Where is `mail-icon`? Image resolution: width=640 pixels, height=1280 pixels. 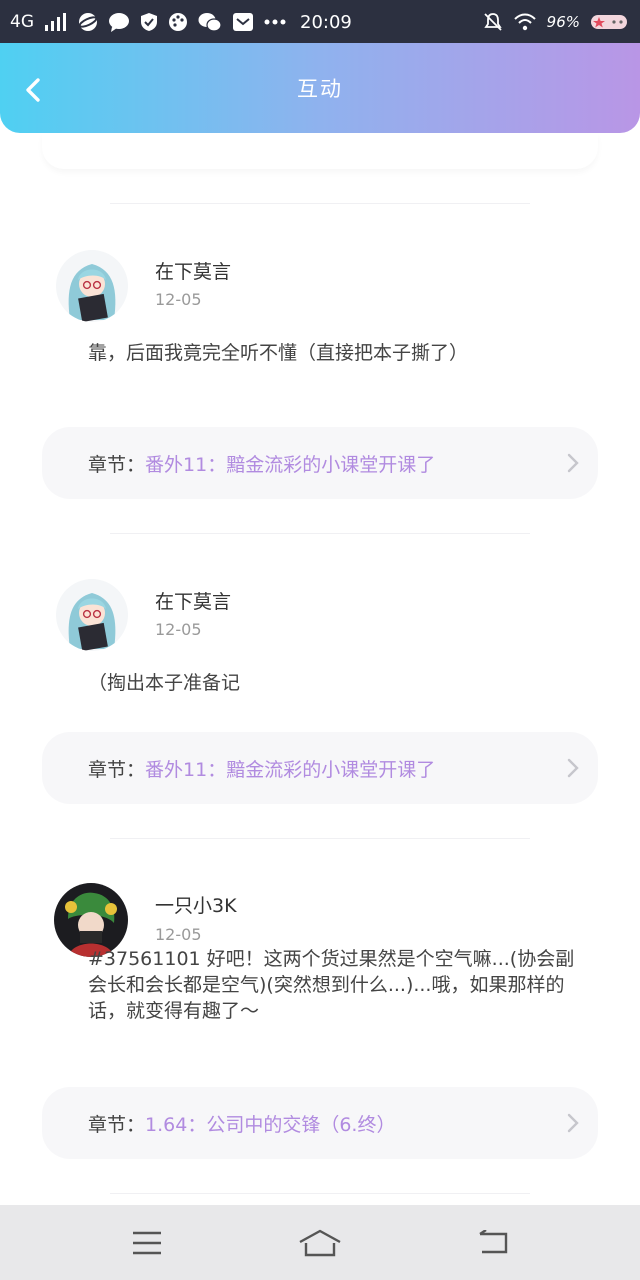
mail-icon is located at coordinates (243, 22).